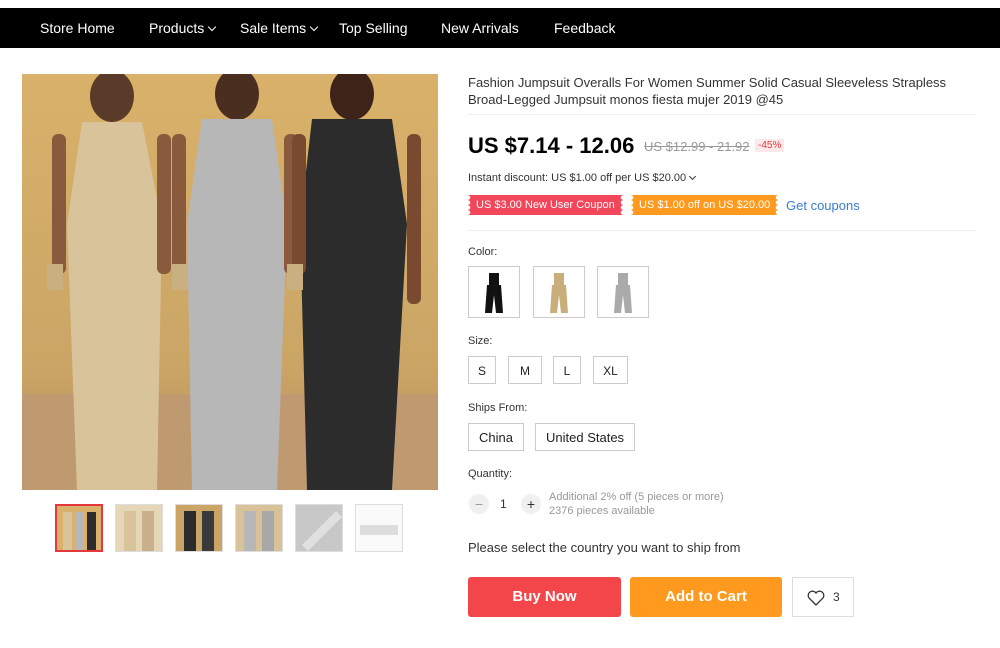 This screenshot has width=1000, height=648. I want to click on quantity-discount-note: Additional 2% off (5 pieces or more), so click(636, 497).